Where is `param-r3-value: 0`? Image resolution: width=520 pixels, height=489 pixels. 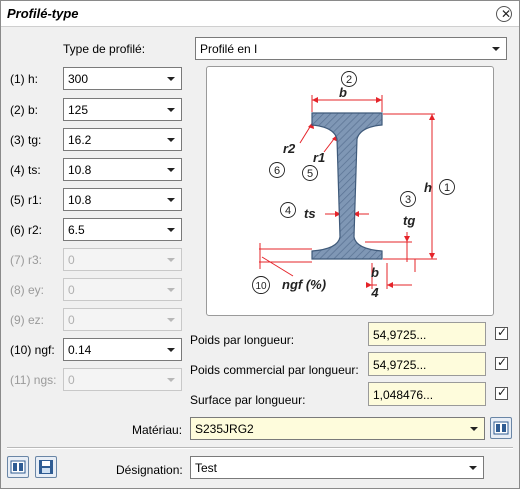 param-r3-value: 0 is located at coordinates (71, 260).